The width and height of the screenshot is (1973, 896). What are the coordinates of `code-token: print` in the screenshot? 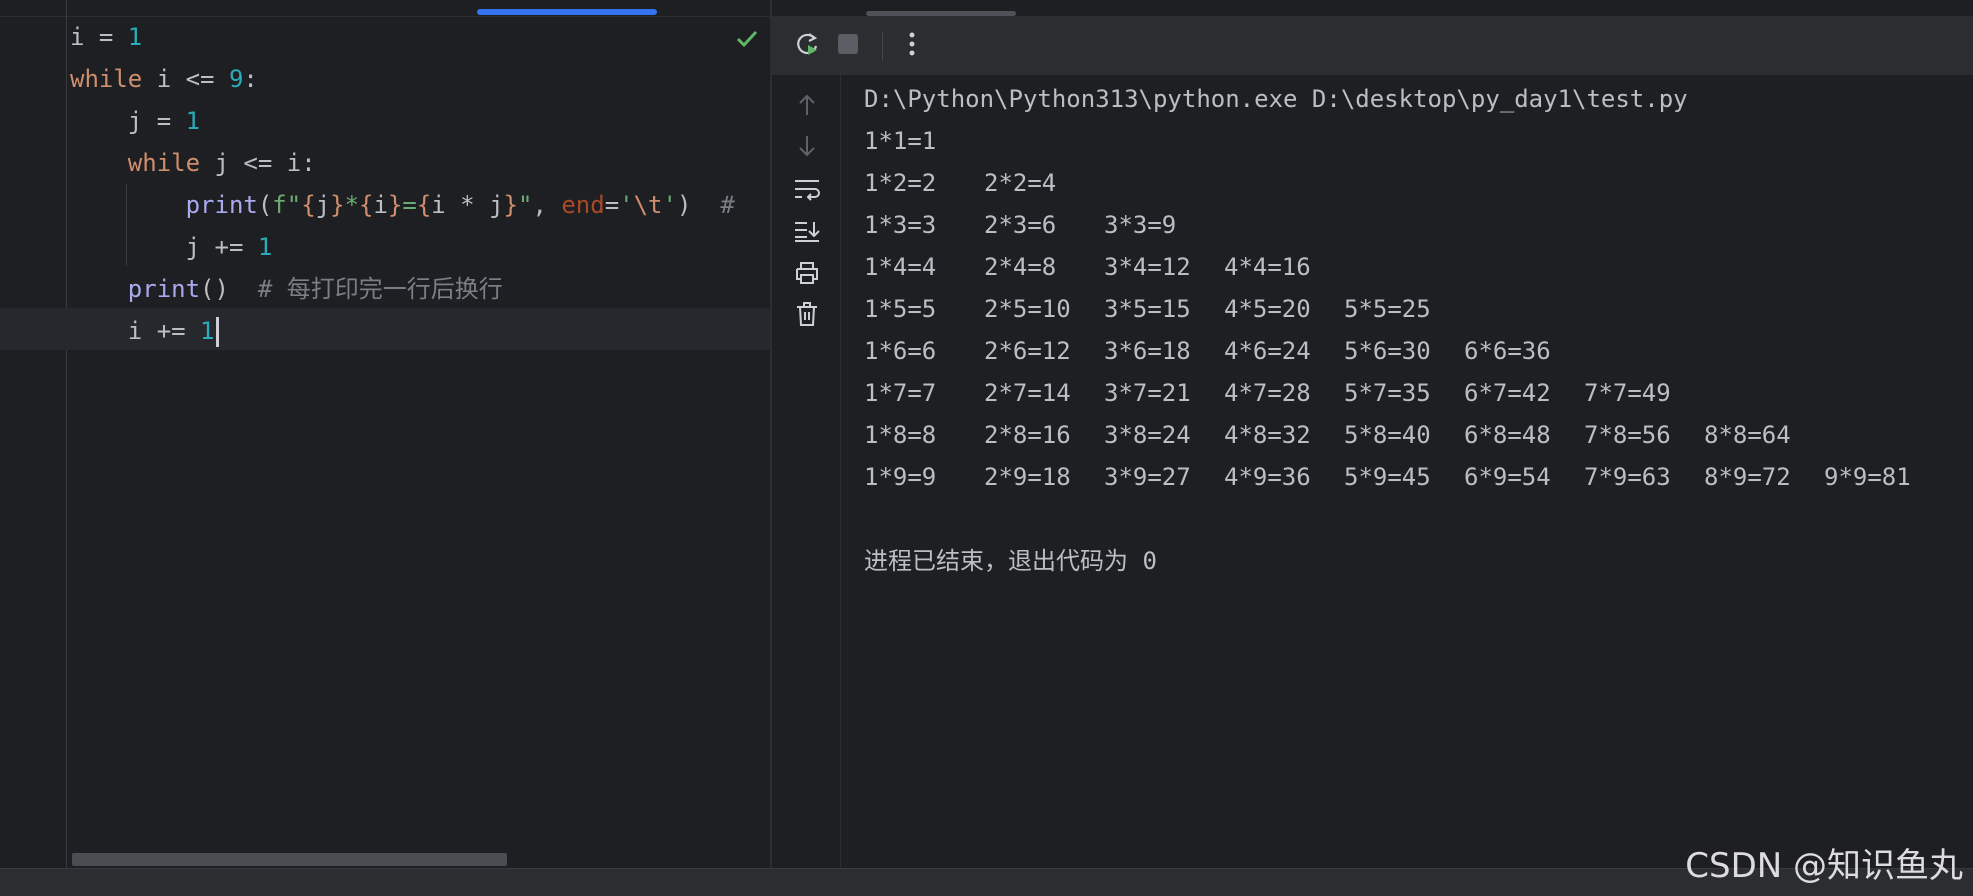 It's located at (164, 289).